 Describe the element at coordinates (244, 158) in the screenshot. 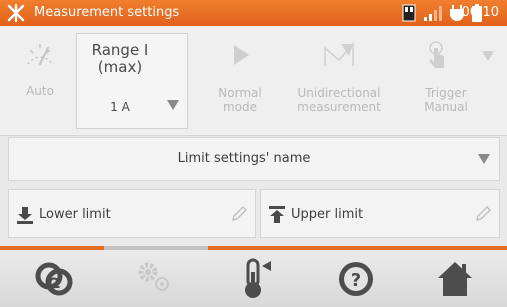

I see `limit-settings-name-label: Limit settings' name` at that location.